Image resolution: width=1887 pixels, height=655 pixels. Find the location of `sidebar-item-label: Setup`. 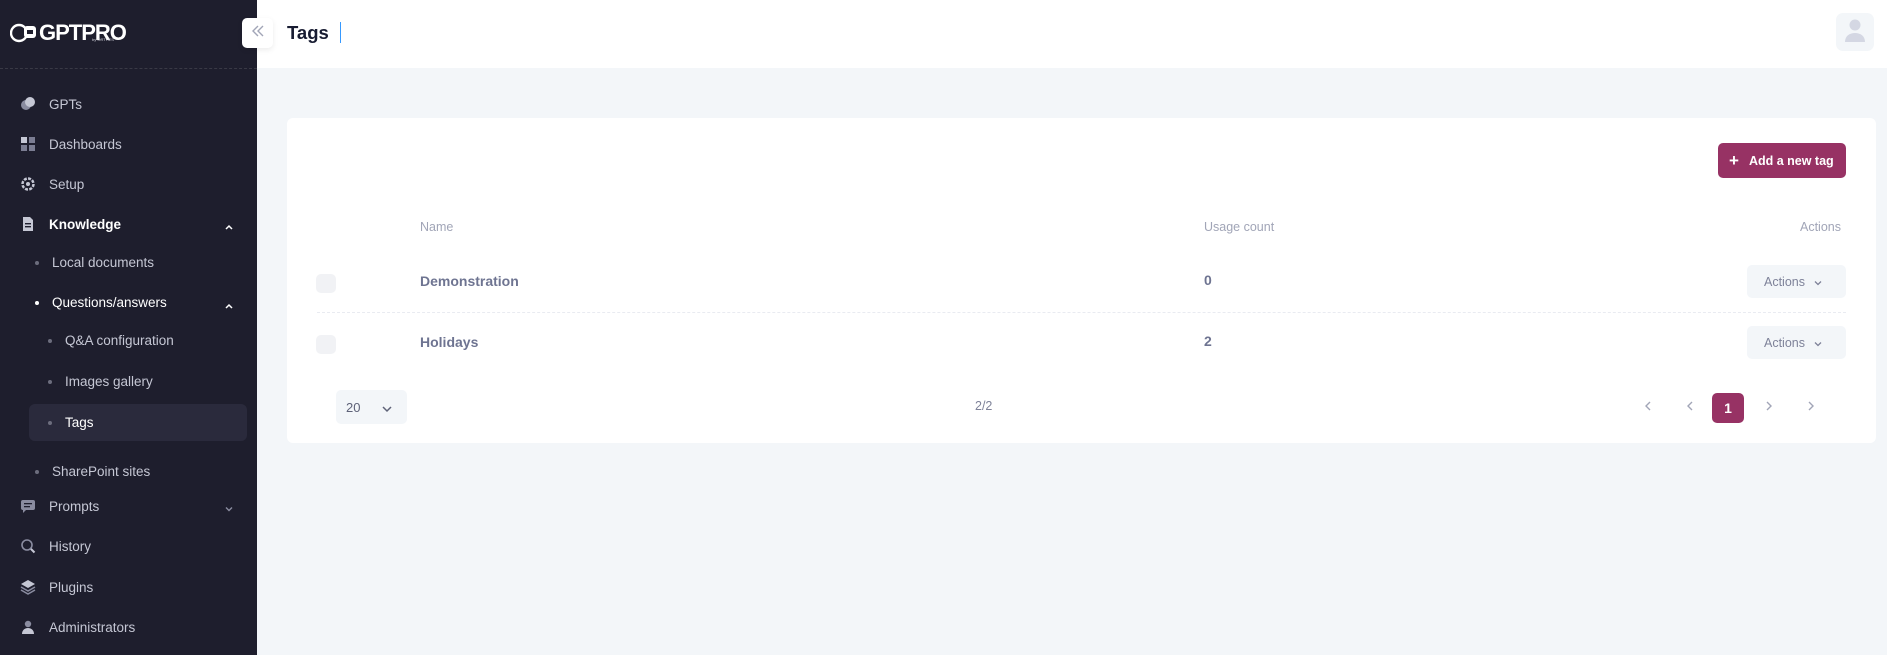

sidebar-item-label: Setup is located at coordinates (67, 184).